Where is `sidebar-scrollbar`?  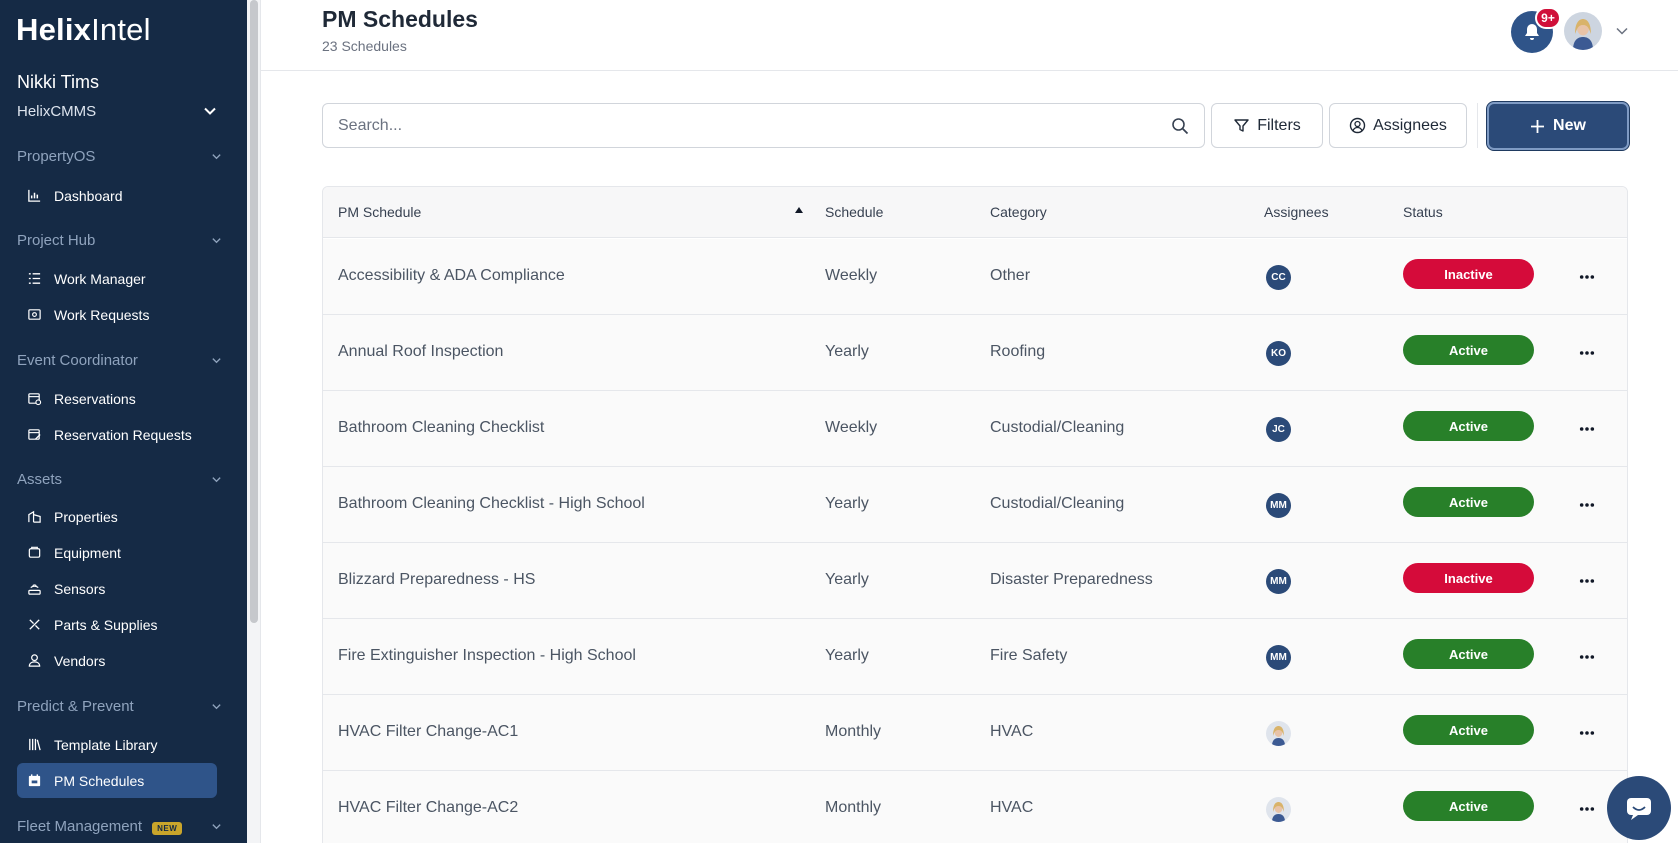
sidebar-scrollbar is located at coordinates (254, 421).